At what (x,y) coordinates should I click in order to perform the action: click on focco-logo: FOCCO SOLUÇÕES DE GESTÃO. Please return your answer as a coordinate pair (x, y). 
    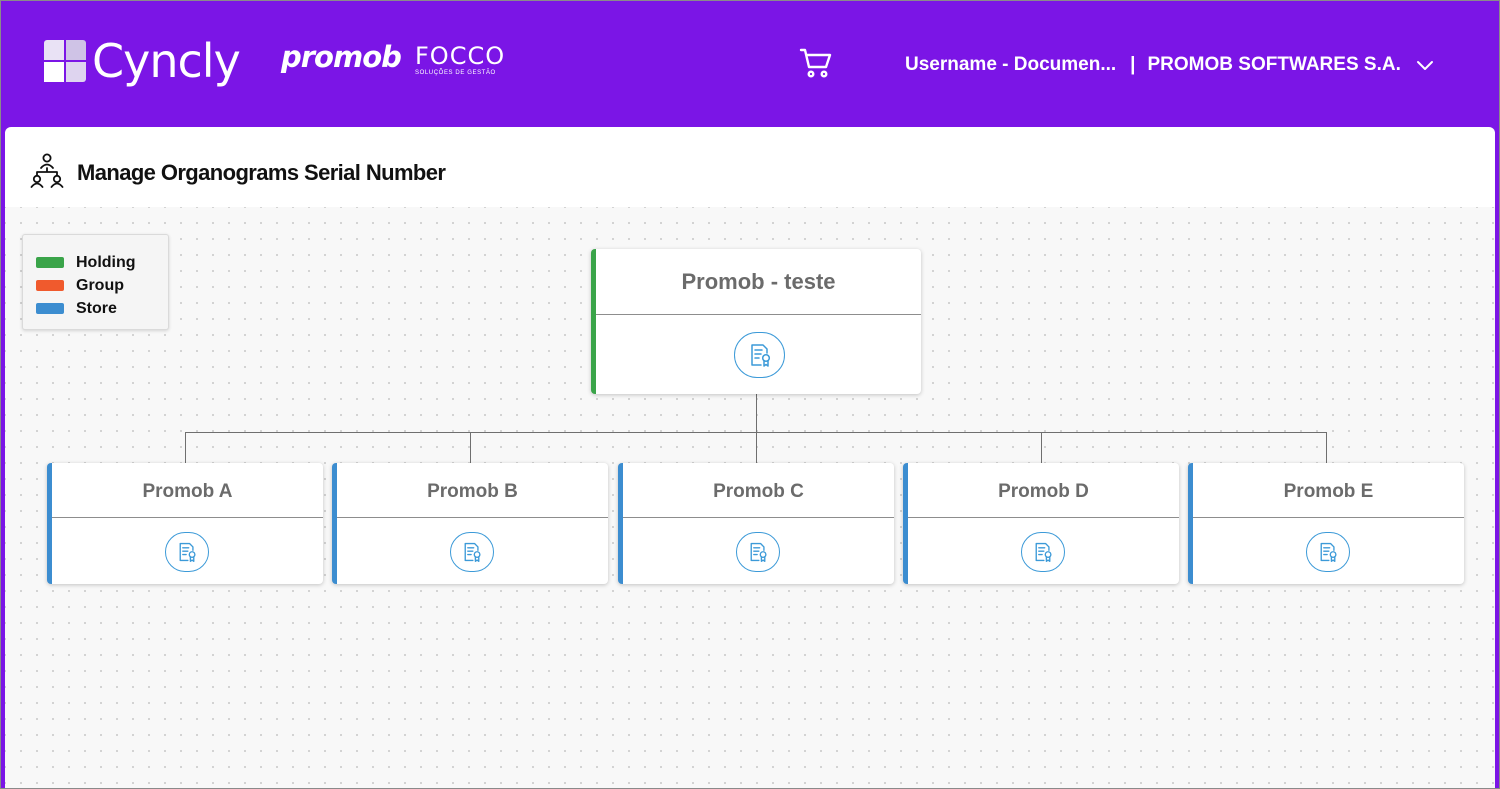
    Looking at the image, I should click on (460, 60).